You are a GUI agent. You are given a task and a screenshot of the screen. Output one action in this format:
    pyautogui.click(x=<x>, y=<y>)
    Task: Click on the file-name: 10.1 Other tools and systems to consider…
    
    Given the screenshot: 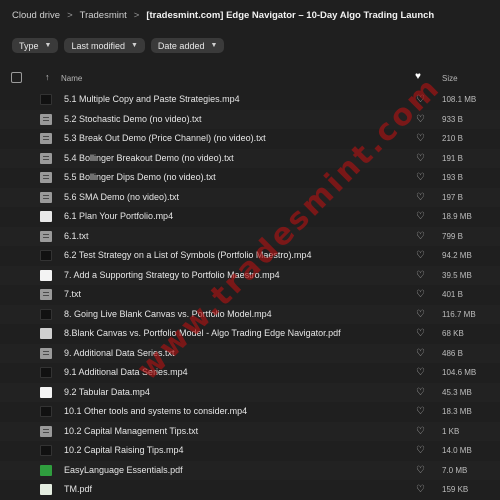 What is the action you would take?
    pyautogui.click(x=155, y=411)
    